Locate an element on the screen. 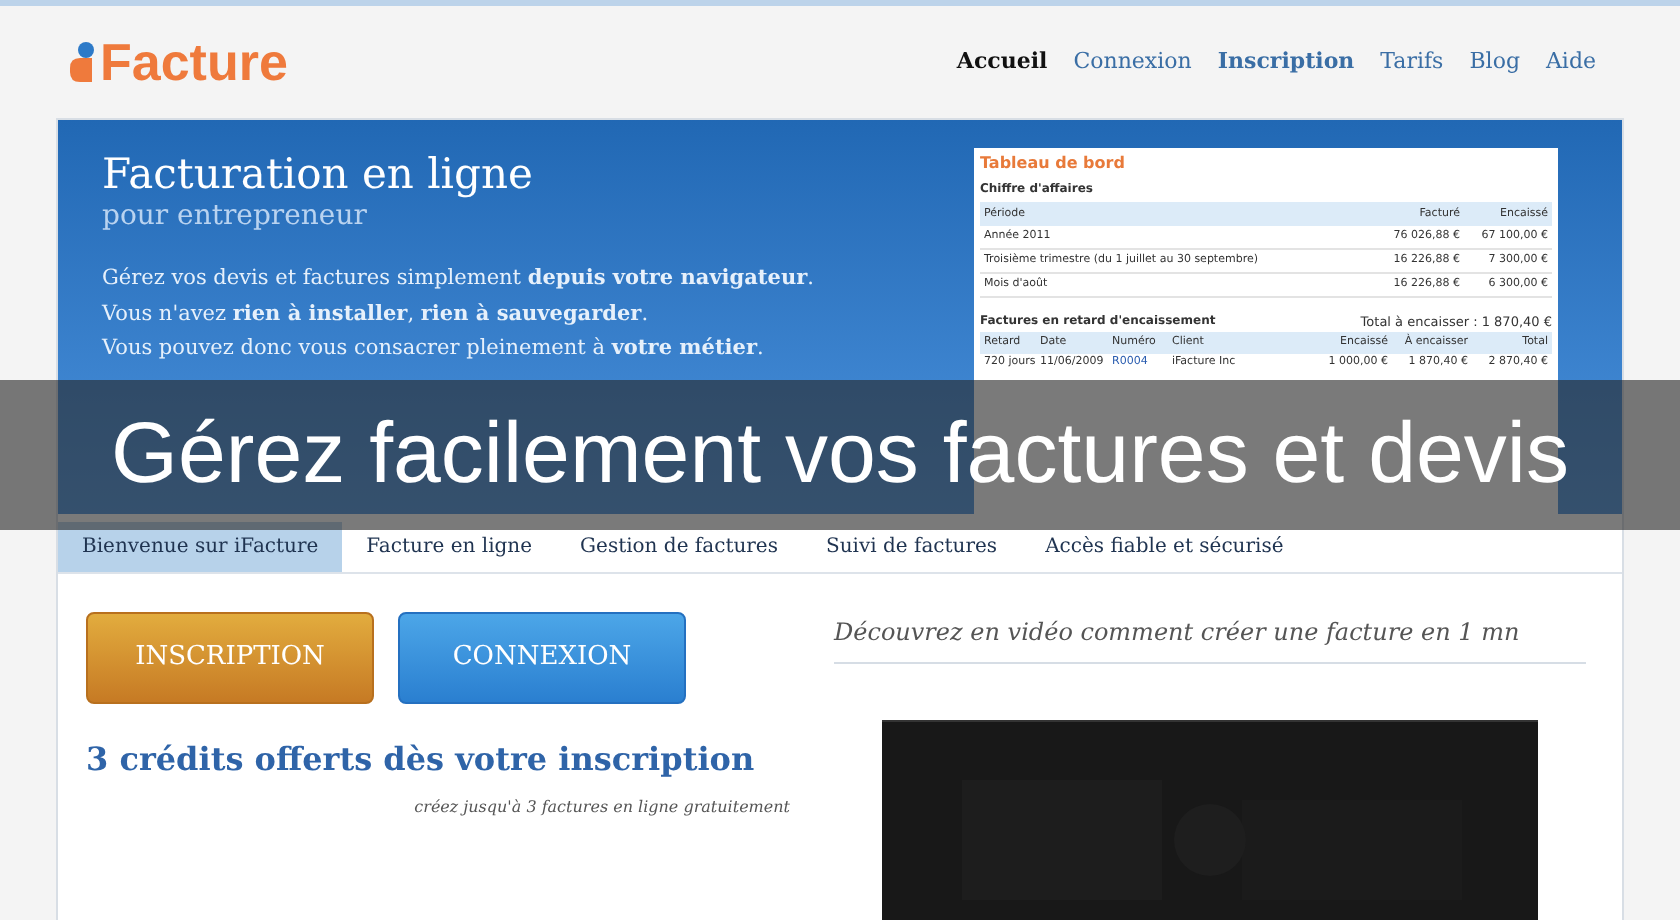 The image size is (1680, 920). logo-icon is located at coordinates (84, 62).